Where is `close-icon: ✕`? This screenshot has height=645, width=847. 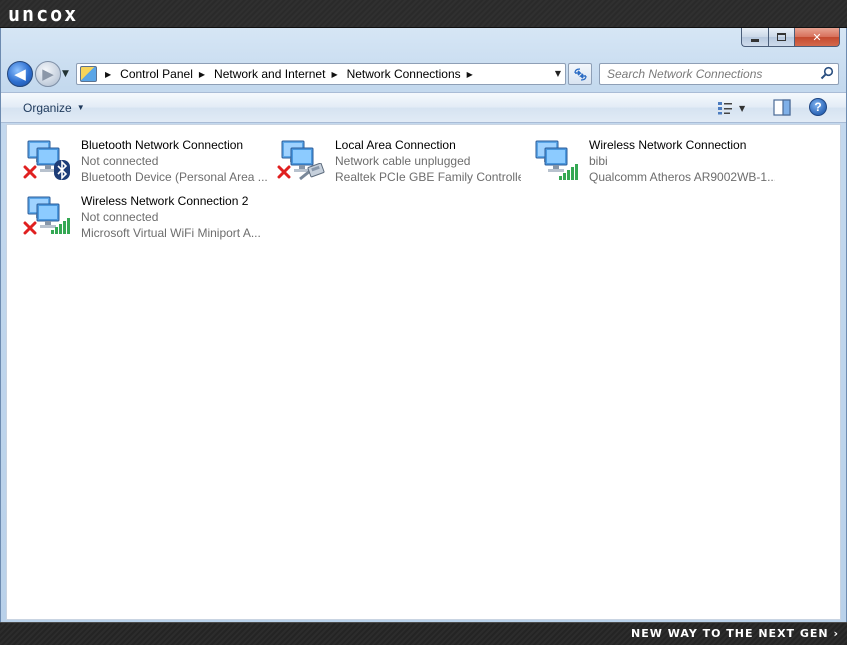
close-icon: ✕ is located at coordinates (817, 37).